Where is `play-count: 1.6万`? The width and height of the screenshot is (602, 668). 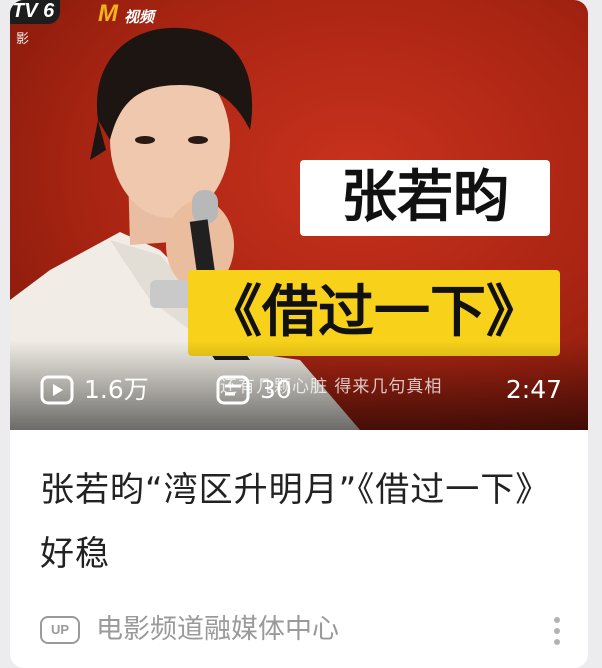 play-count: 1.6万 is located at coordinates (116, 389).